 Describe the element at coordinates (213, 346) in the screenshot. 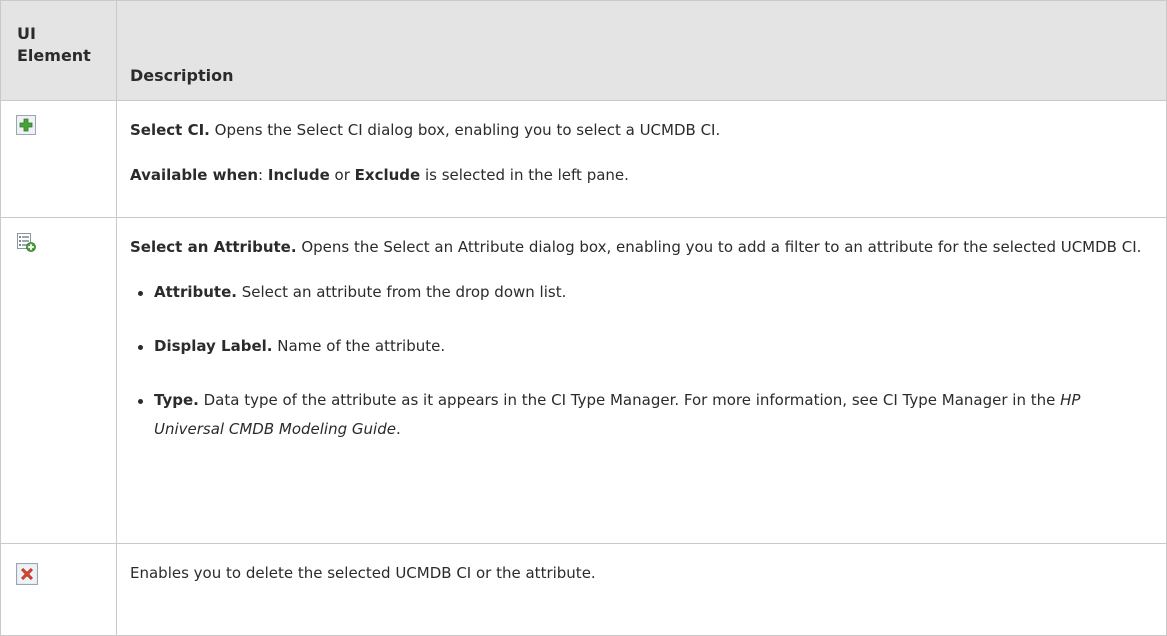

I see `term-display-label: Display Label.` at that location.